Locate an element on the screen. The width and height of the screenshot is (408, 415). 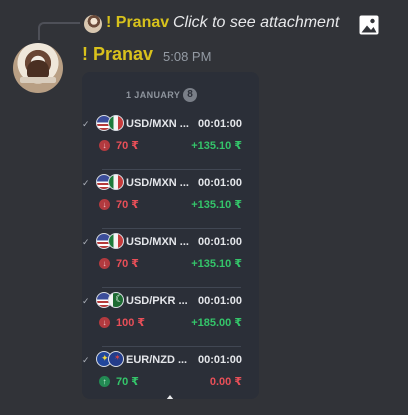
trade-row: ✓ EUR/NZD ... 00:01:00 ↑ 70 ₹ 0.00 ₹ is located at coordinates (170, 373).